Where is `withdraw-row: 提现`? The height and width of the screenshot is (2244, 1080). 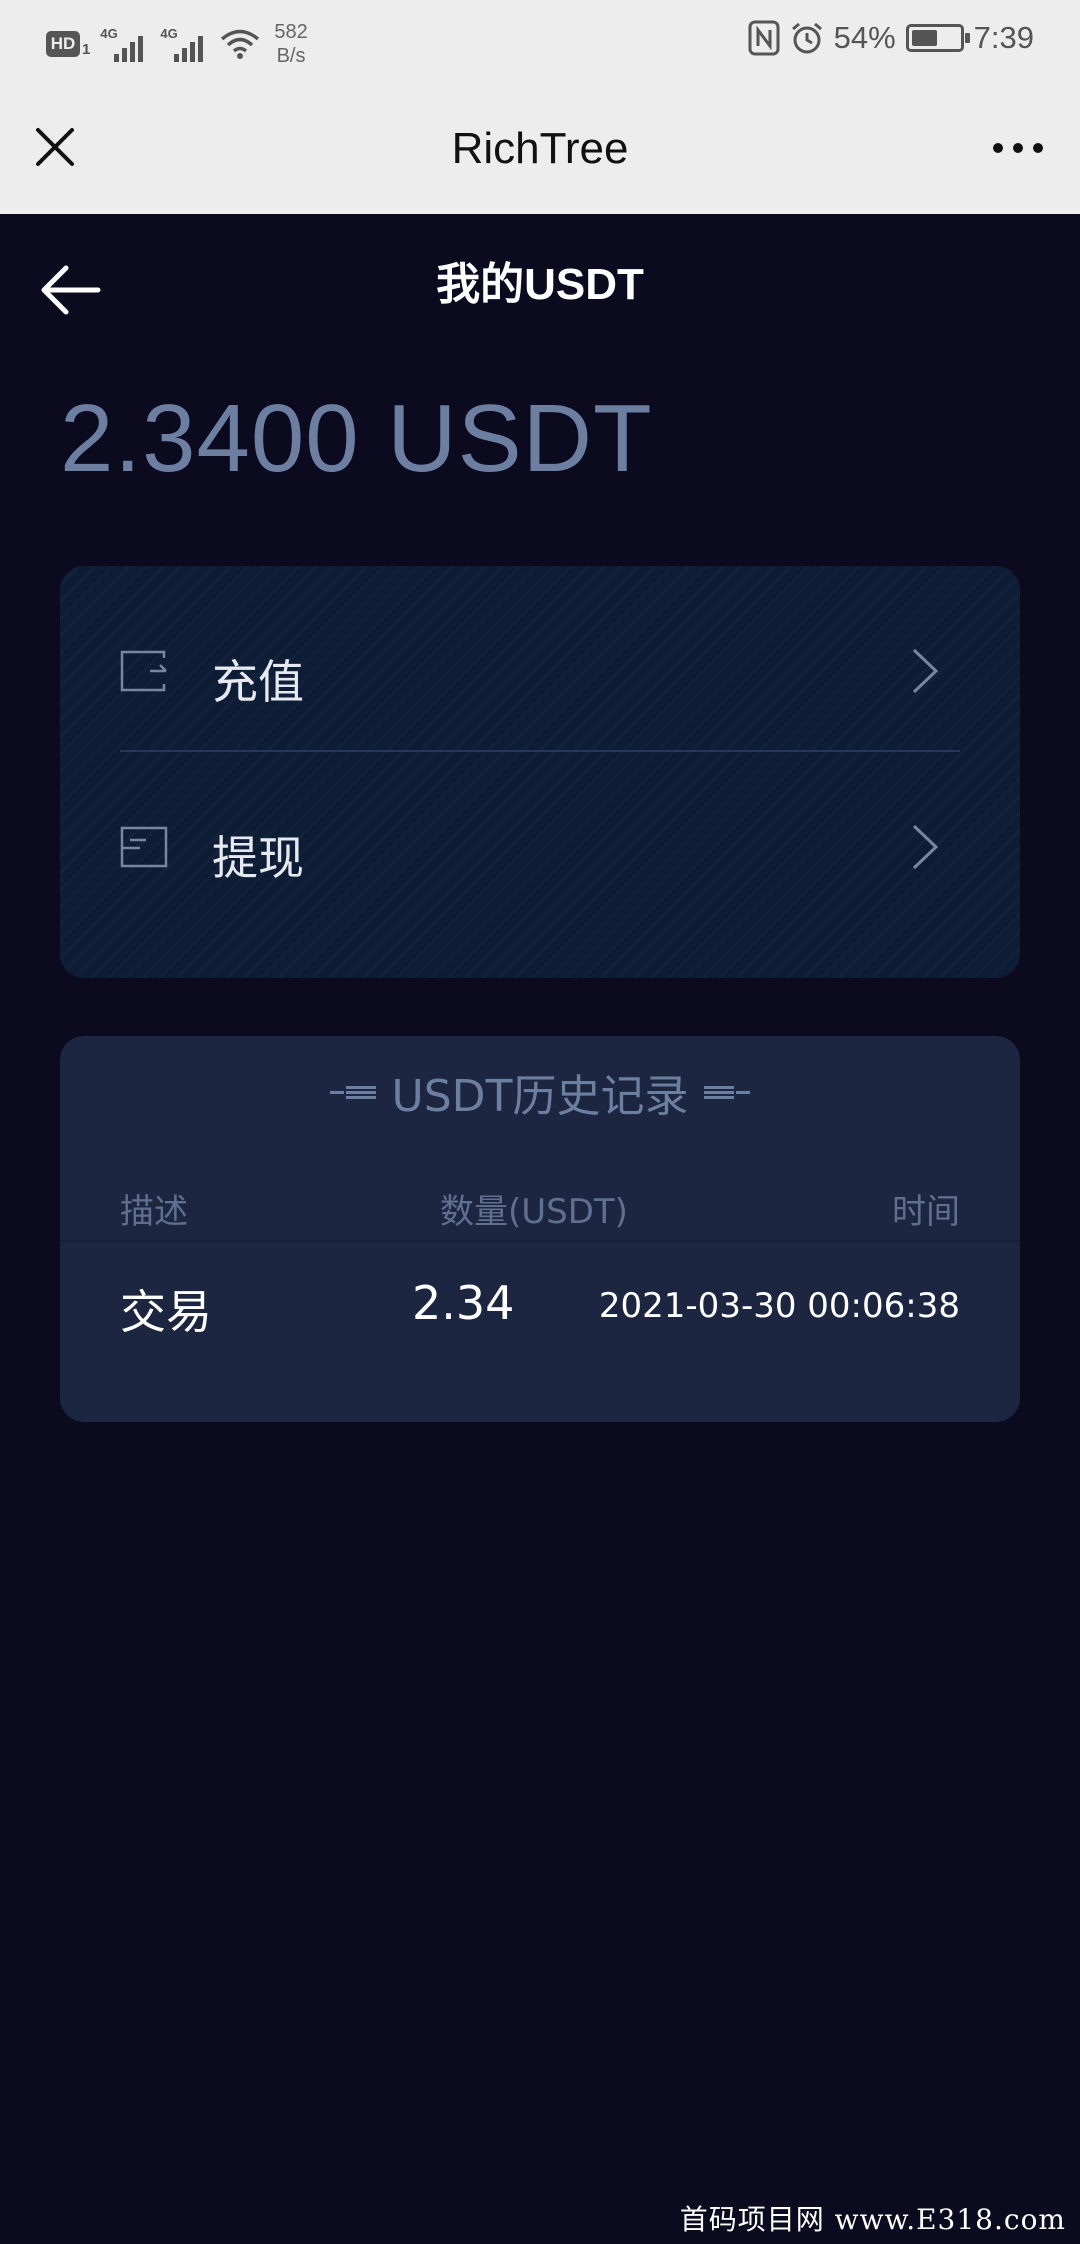
withdraw-row: 提现 is located at coordinates (540, 847).